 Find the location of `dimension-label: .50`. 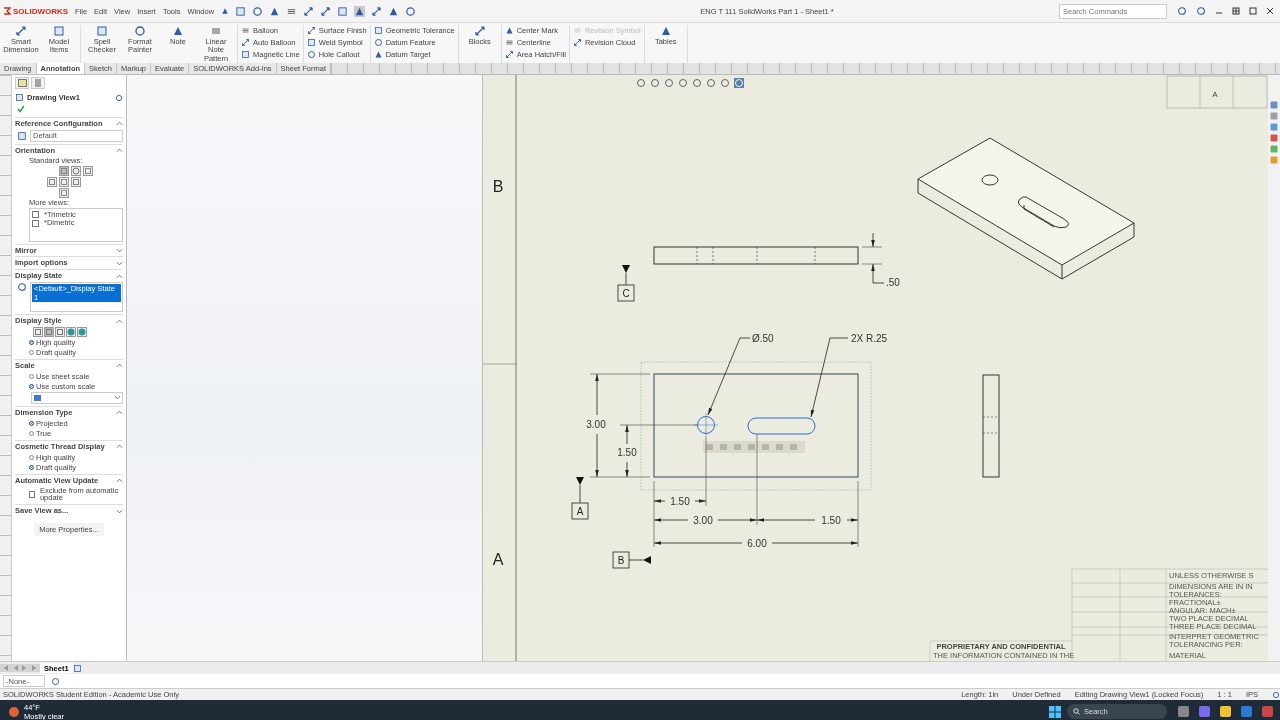

dimension-label: .50 is located at coordinates (893, 282).